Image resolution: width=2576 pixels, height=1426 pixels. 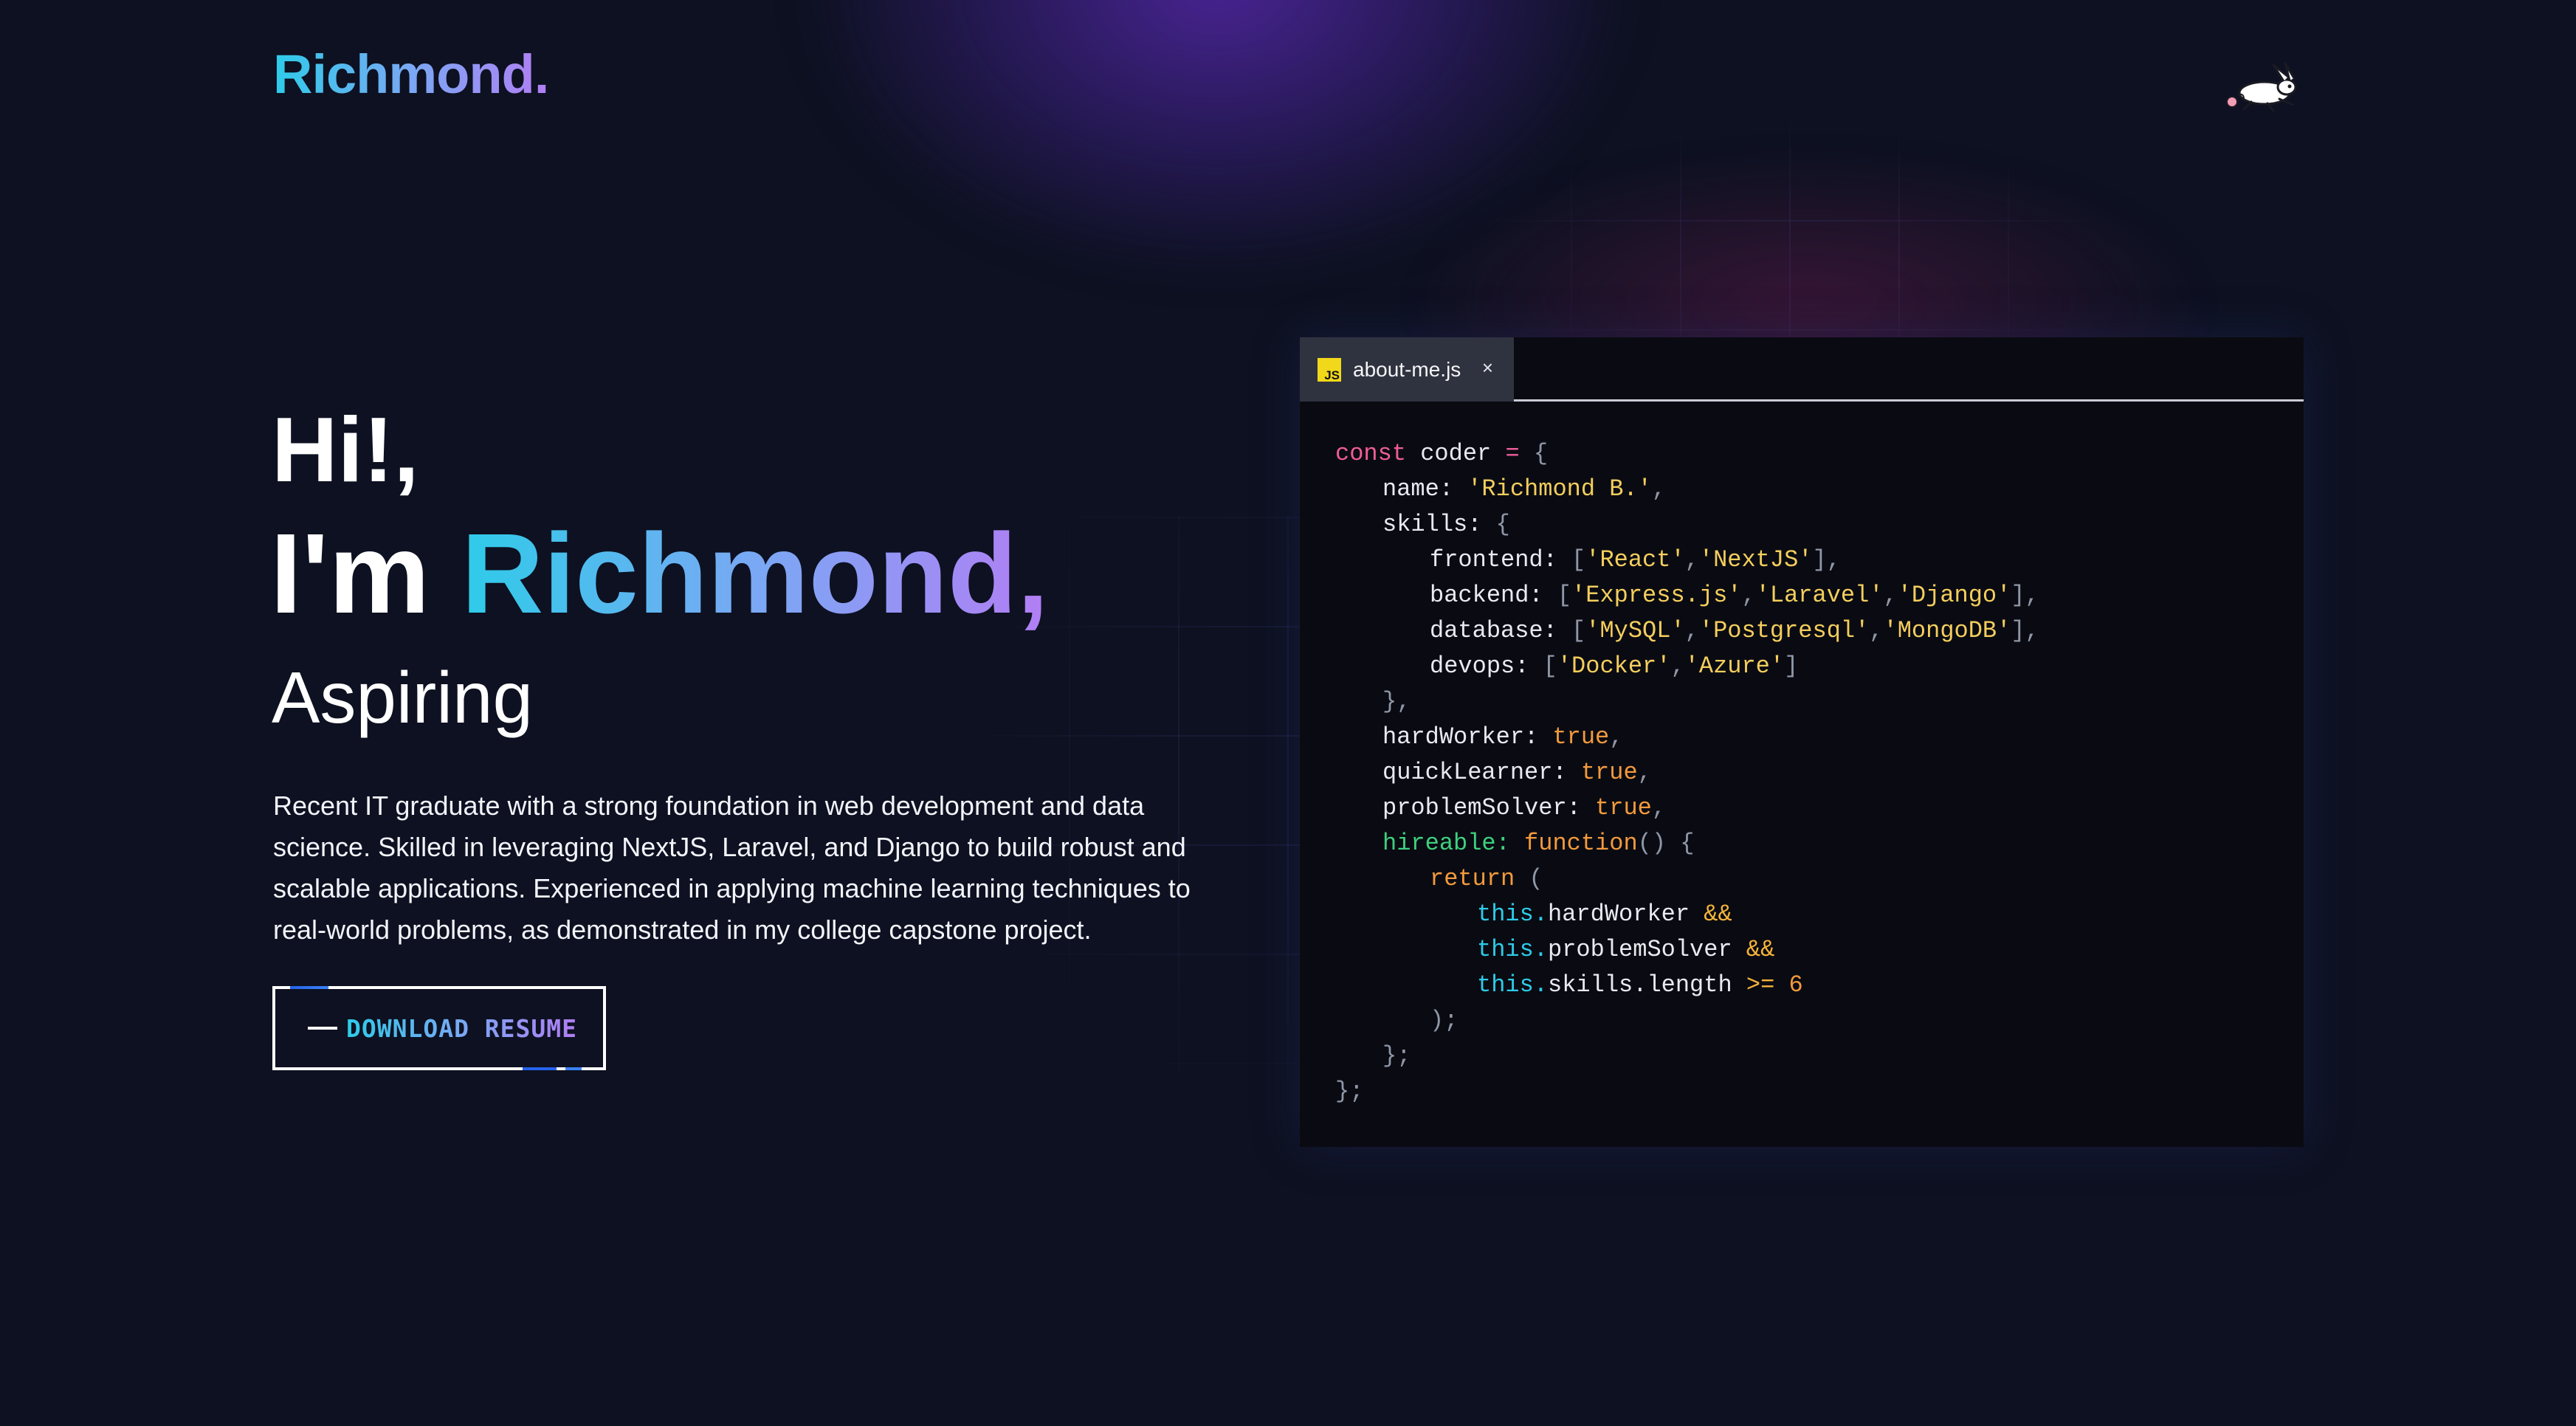 I want to click on download-resume-button: DOWNLOAD RESUME, so click(x=439, y=1028).